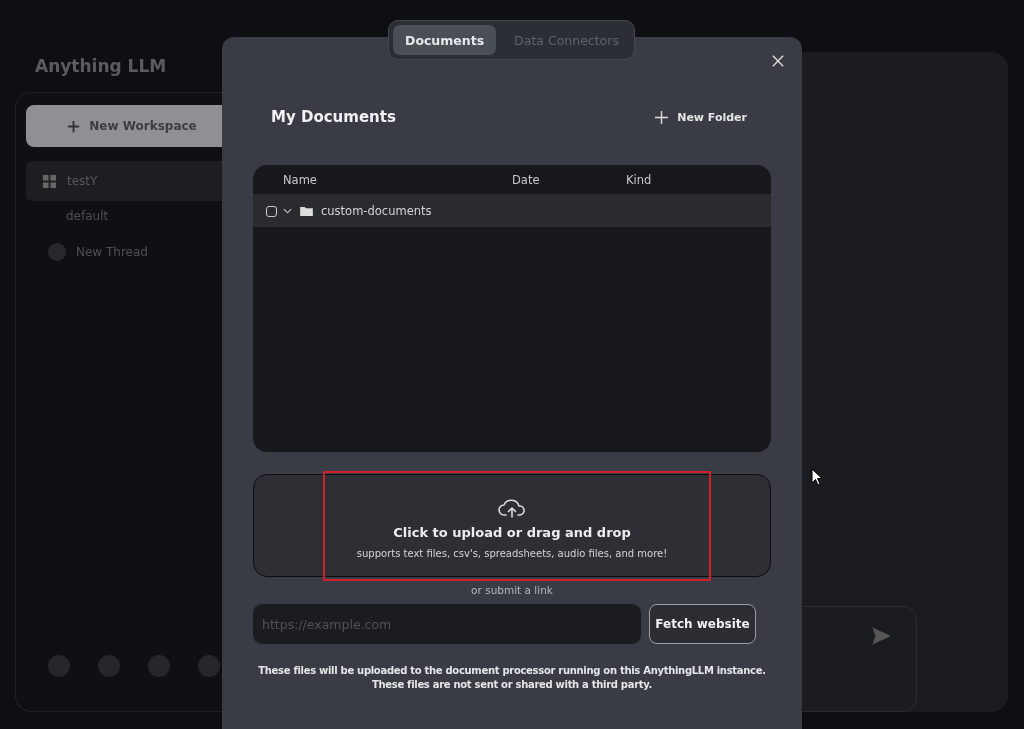 The width and height of the screenshot is (1024, 729). What do you see at coordinates (512, 553) in the screenshot?
I see `upload-hint: supports text files, csv's, spreadsheets, audio files, and more!` at bounding box center [512, 553].